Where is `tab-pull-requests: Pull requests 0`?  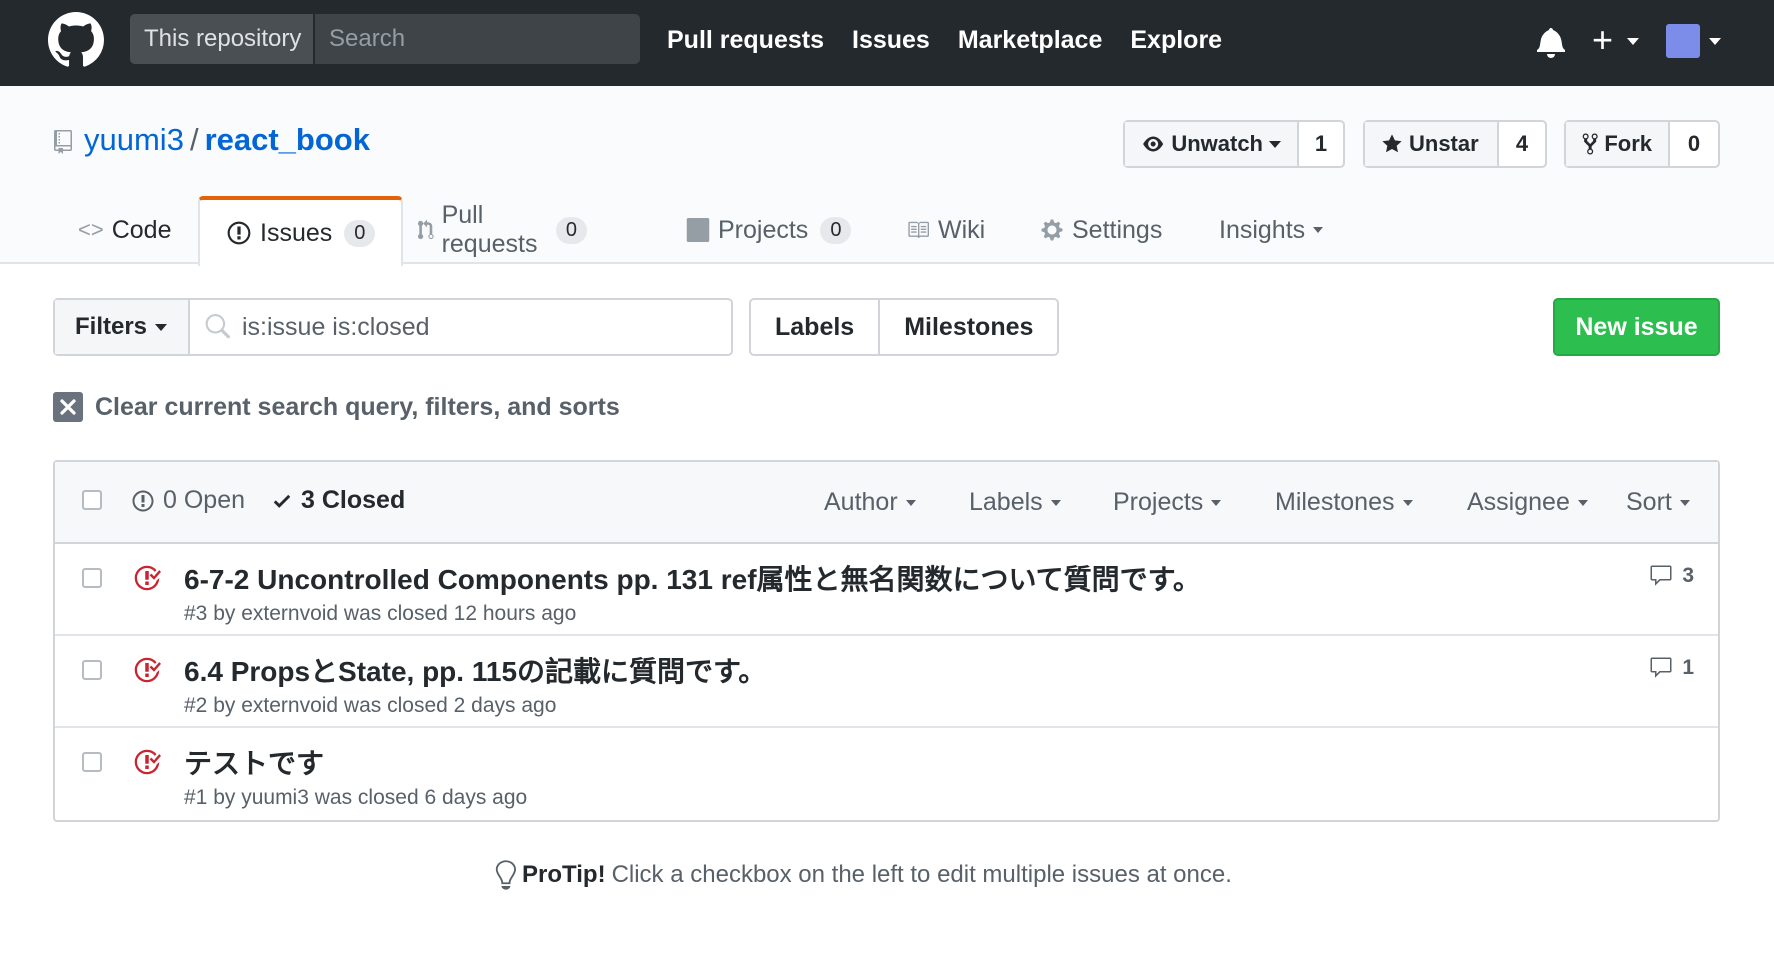 tab-pull-requests: Pull requests 0 is located at coordinates (503, 230).